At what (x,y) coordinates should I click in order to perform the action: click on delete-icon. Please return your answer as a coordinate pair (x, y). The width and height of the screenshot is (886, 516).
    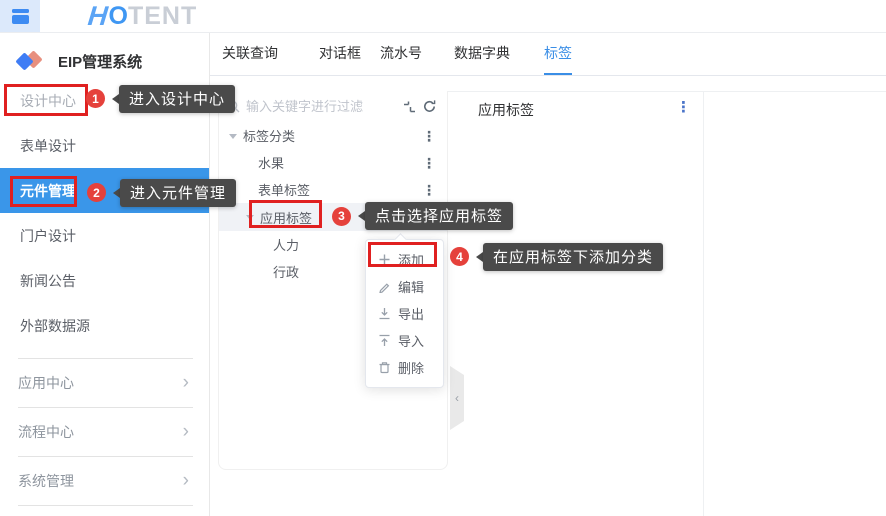
    Looking at the image, I should click on (384, 368).